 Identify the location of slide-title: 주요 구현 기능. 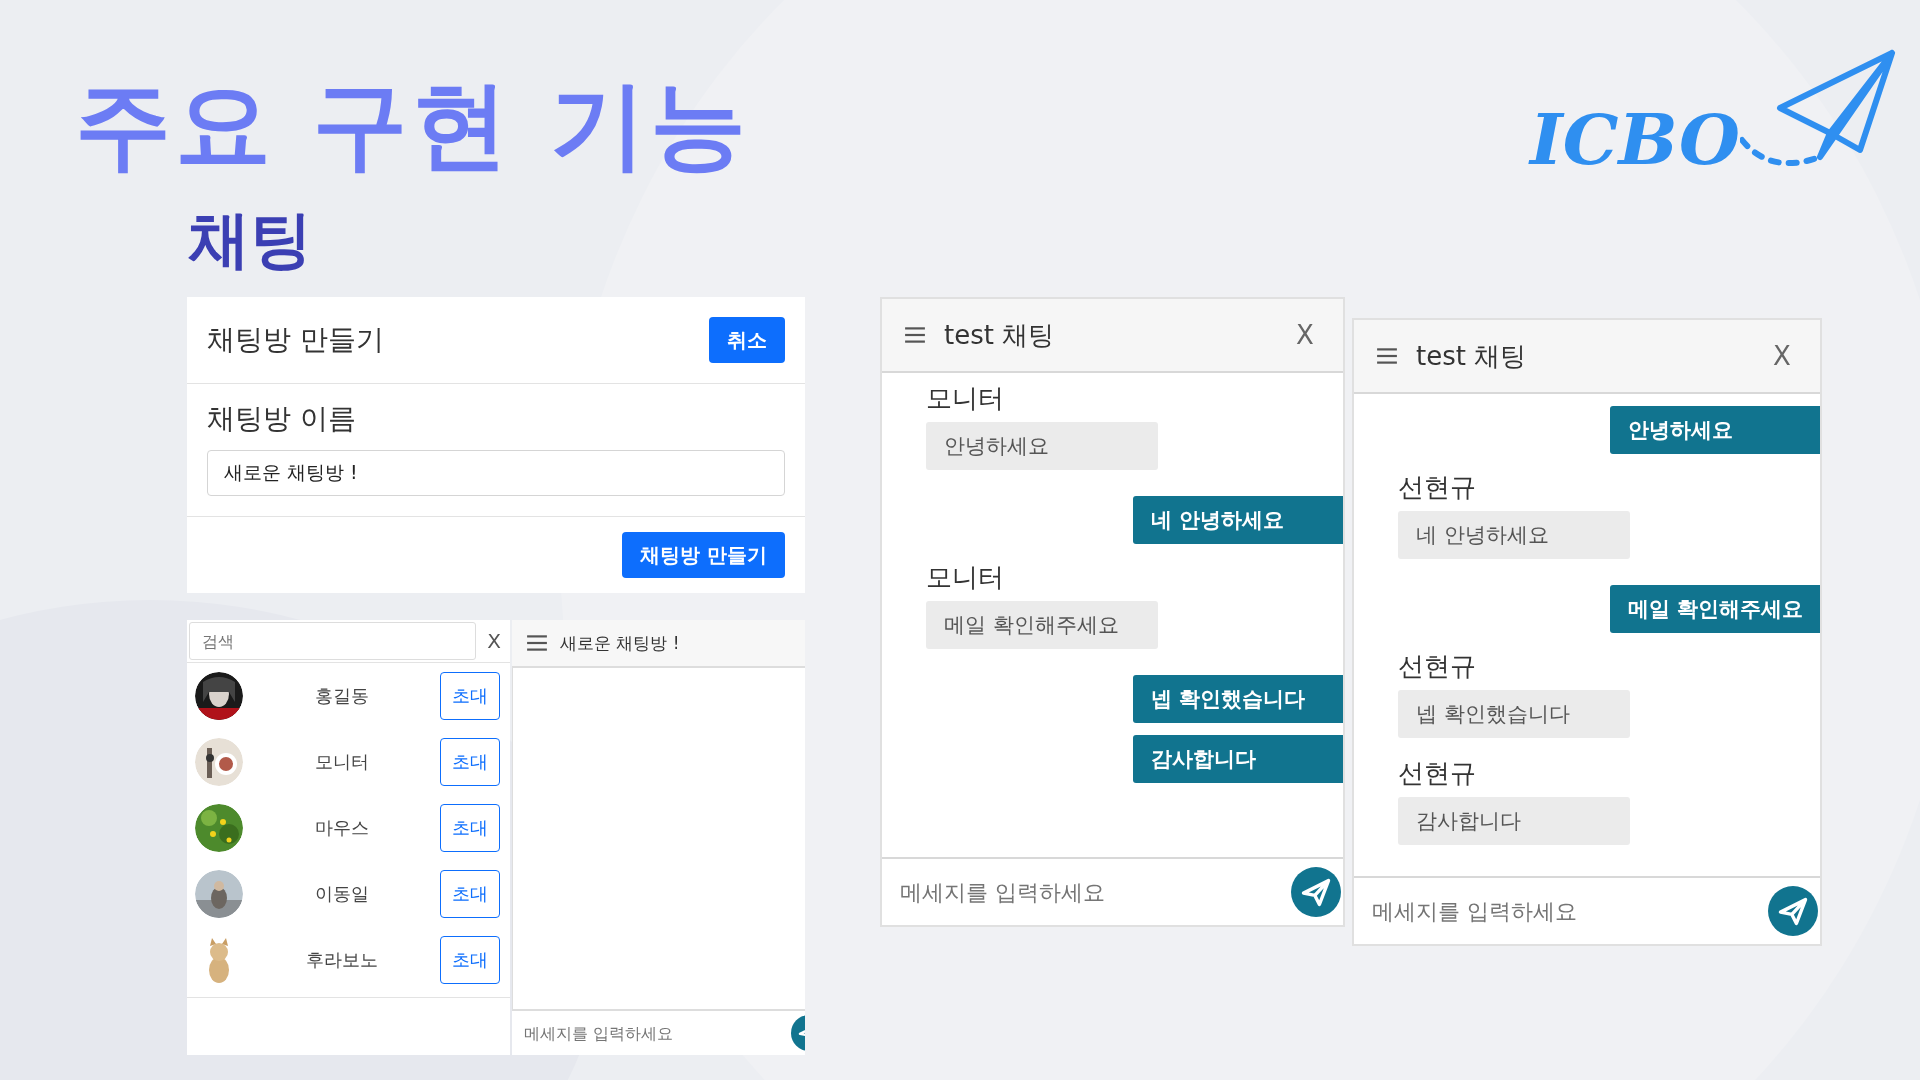
(412, 125).